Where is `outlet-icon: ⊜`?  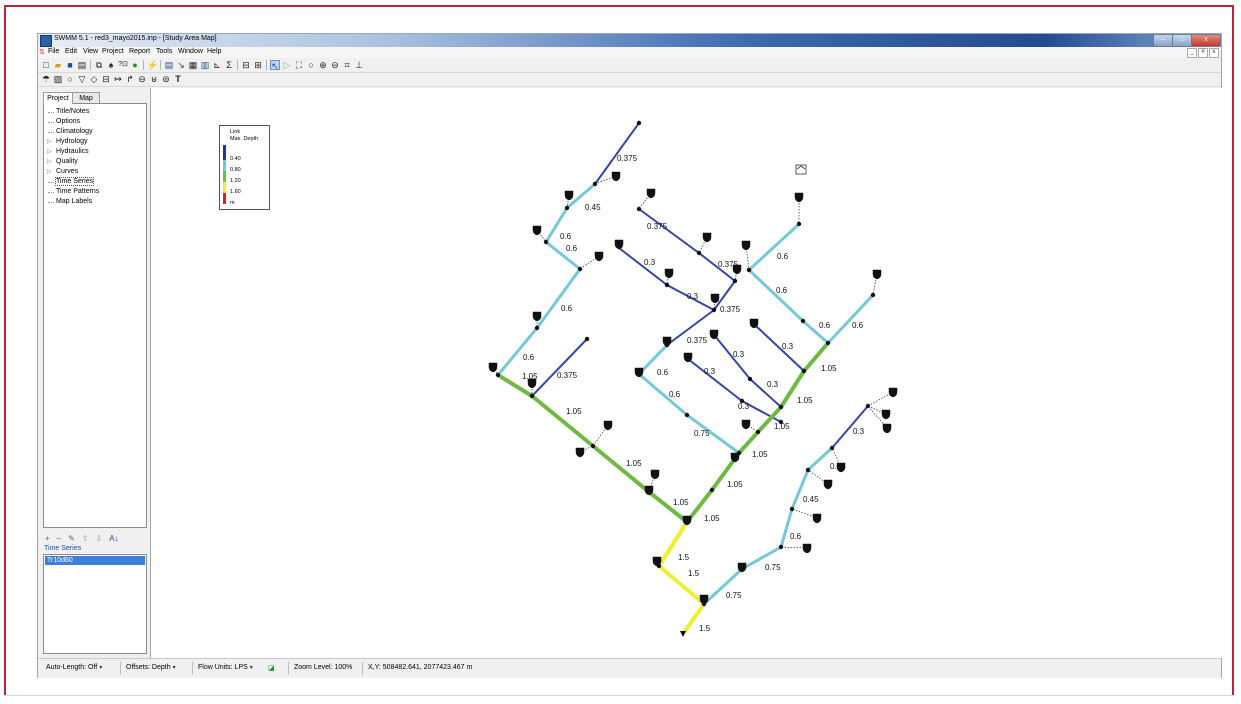 outlet-icon: ⊜ is located at coordinates (166, 79).